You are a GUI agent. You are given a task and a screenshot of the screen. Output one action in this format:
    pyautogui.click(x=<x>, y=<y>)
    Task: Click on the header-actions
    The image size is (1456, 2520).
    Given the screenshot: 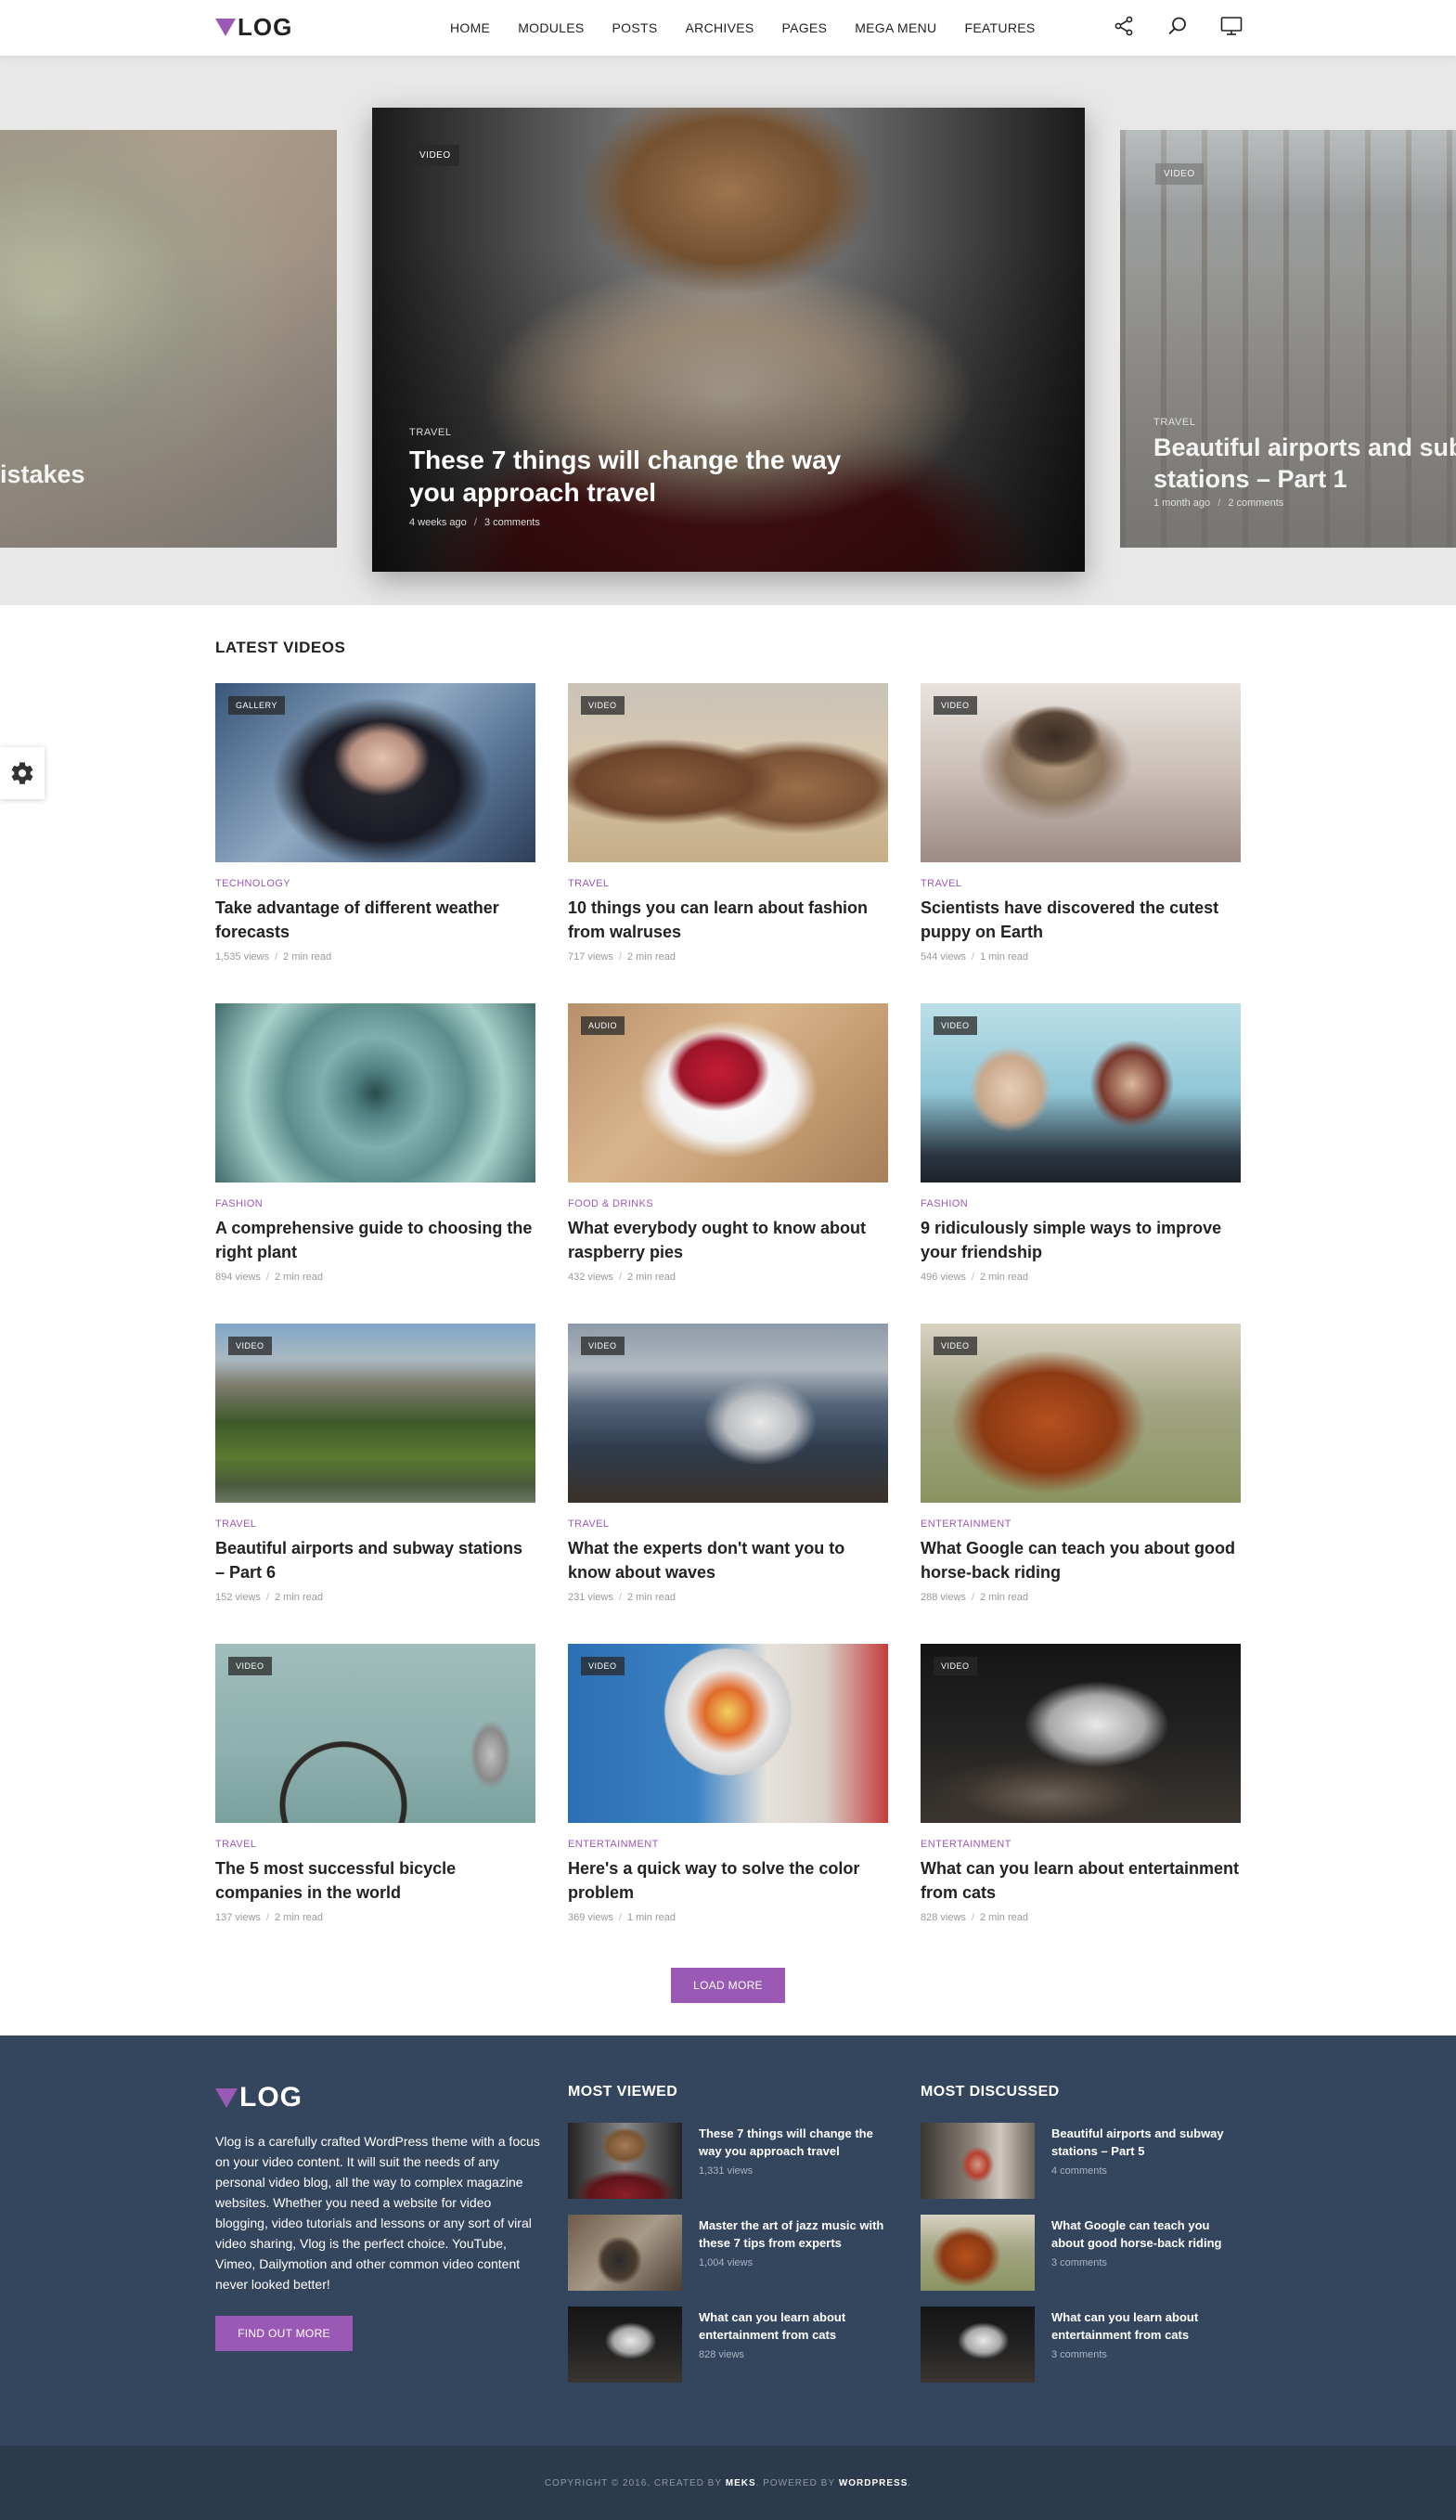 What is the action you would take?
    pyautogui.click(x=1178, y=26)
    